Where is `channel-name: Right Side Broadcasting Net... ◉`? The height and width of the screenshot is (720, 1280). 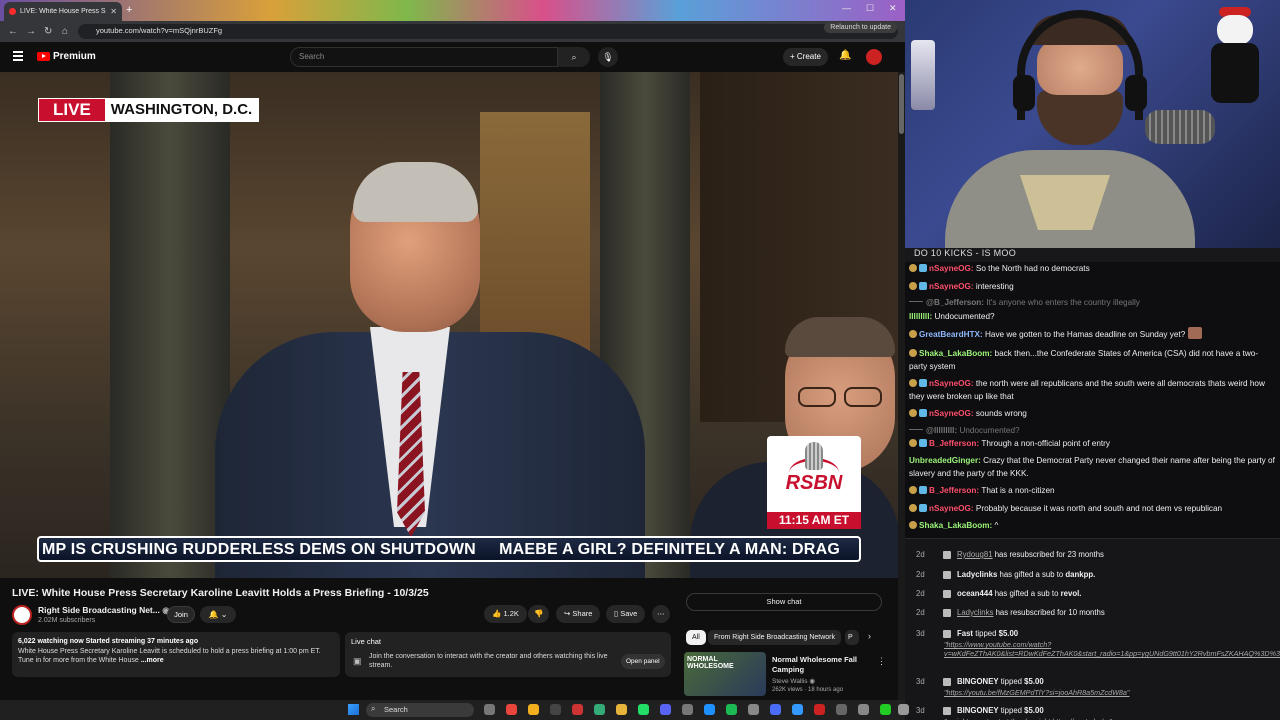 channel-name: Right Side Broadcasting Net... ◉ is located at coordinates (104, 610).